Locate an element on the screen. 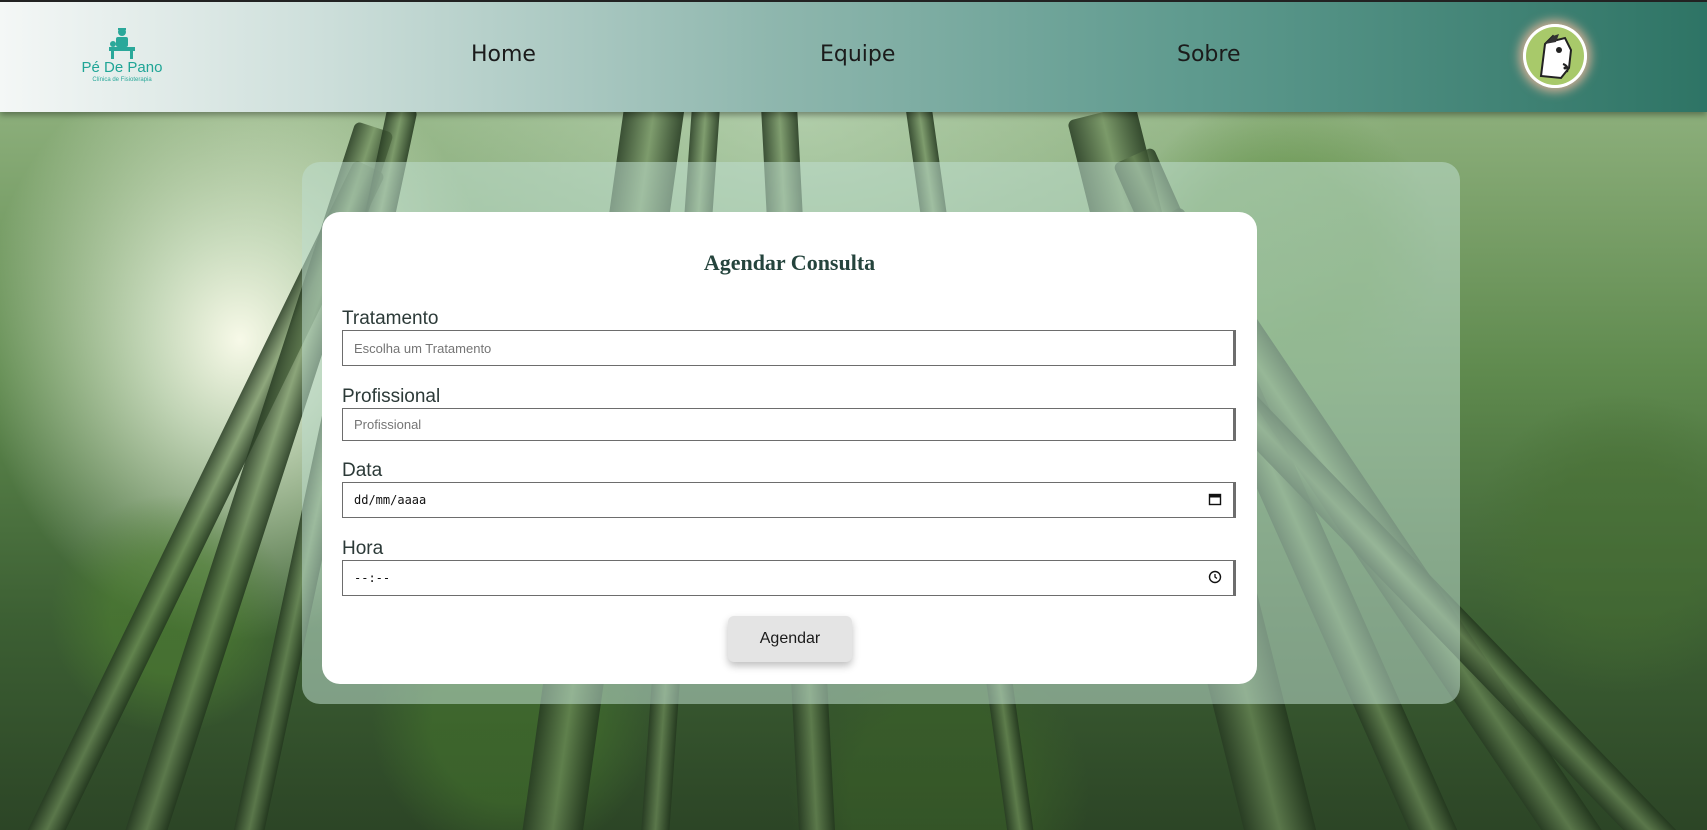  time-input: --:-- is located at coordinates (789, 578).